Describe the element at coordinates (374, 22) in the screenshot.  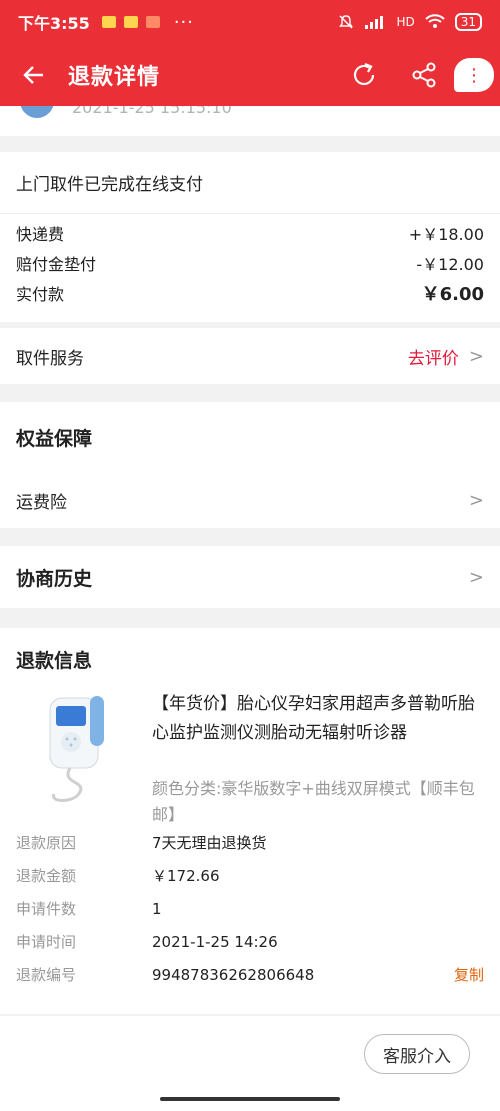
I see `signal-icon` at that location.